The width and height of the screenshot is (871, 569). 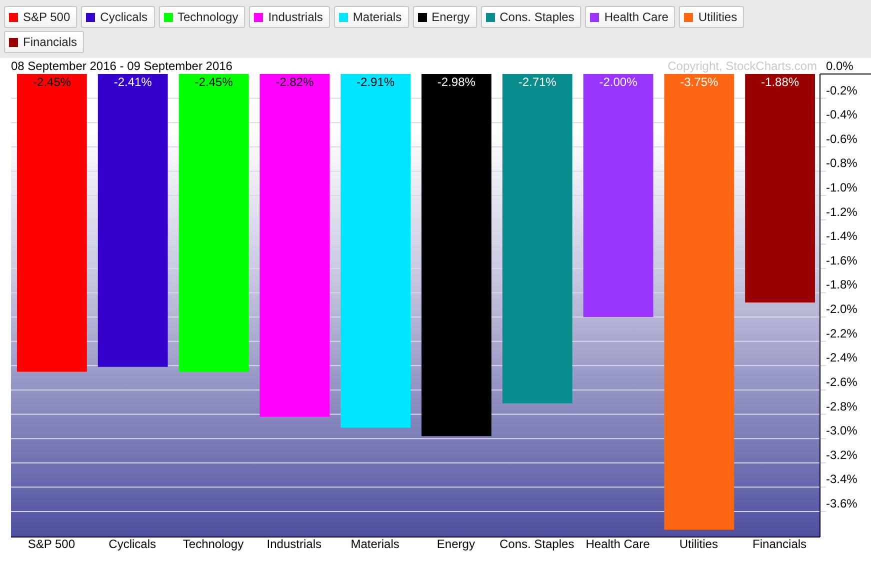 I want to click on x-axis-label: Cons. Staples, so click(x=537, y=544).